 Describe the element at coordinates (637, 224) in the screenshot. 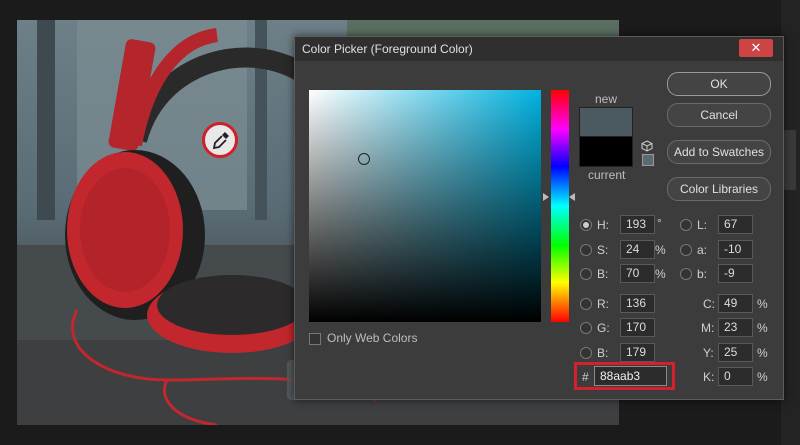

I see `hue-input: 193` at that location.